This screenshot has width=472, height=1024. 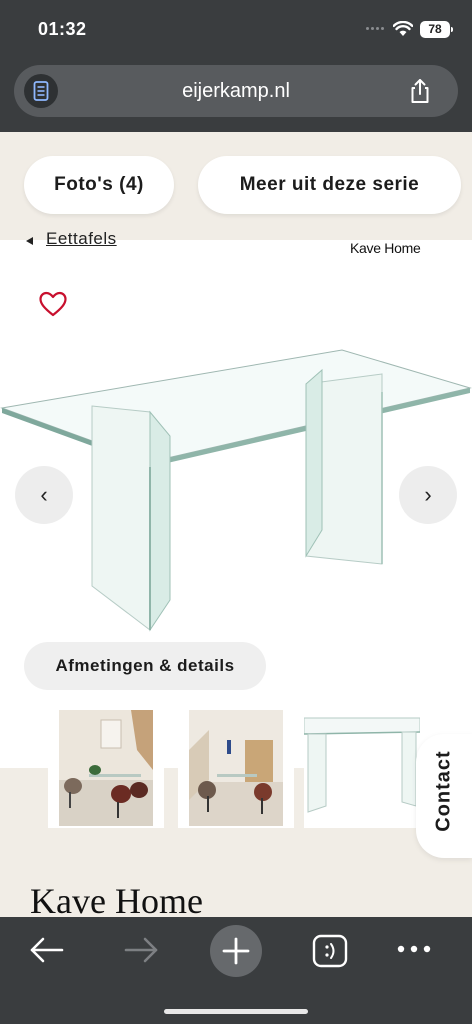 What do you see at coordinates (99, 185) in the screenshot?
I see `photos-button: Foto's (4)` at bounding box center [99, 185].